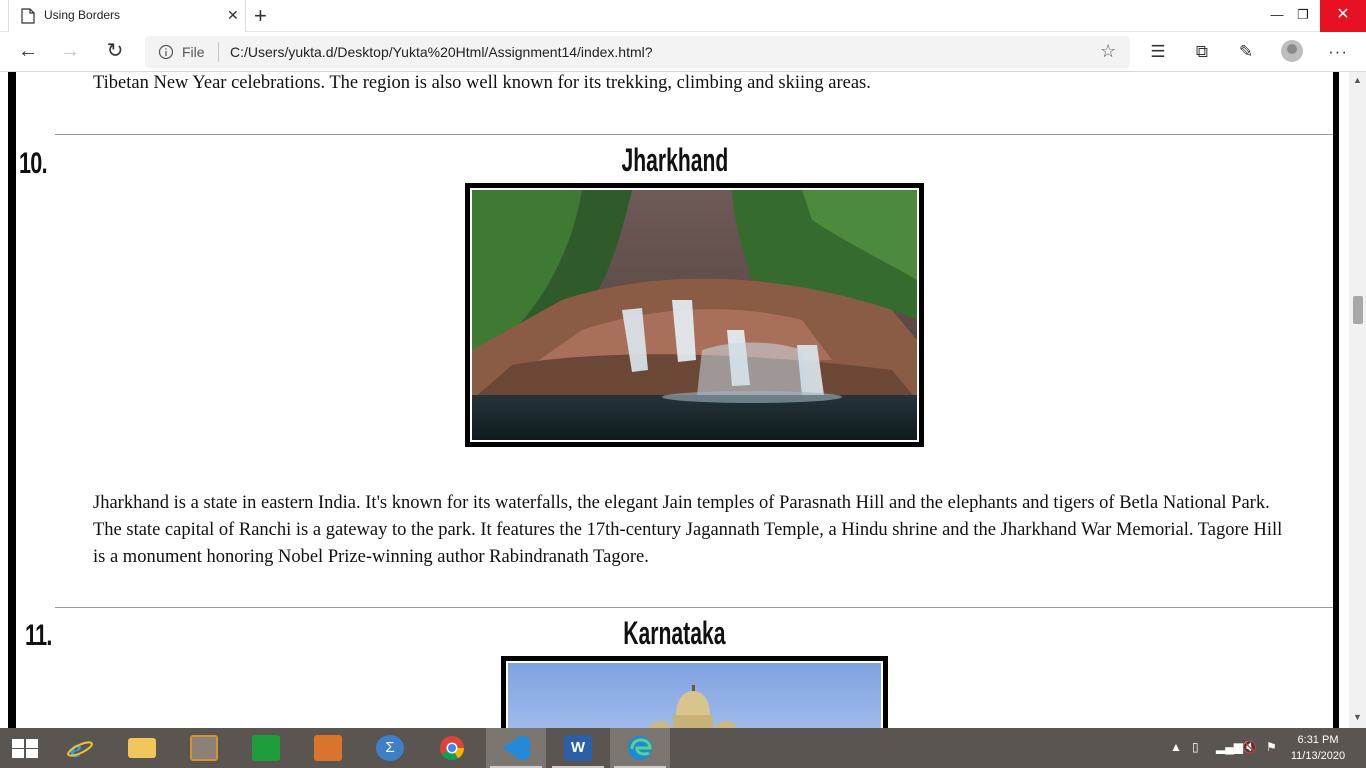 The width and height of the screenshot is (1366, 768). Describe the element at coordinates (28, 52) in the screenshot. I see `back-button: ←` at that location.